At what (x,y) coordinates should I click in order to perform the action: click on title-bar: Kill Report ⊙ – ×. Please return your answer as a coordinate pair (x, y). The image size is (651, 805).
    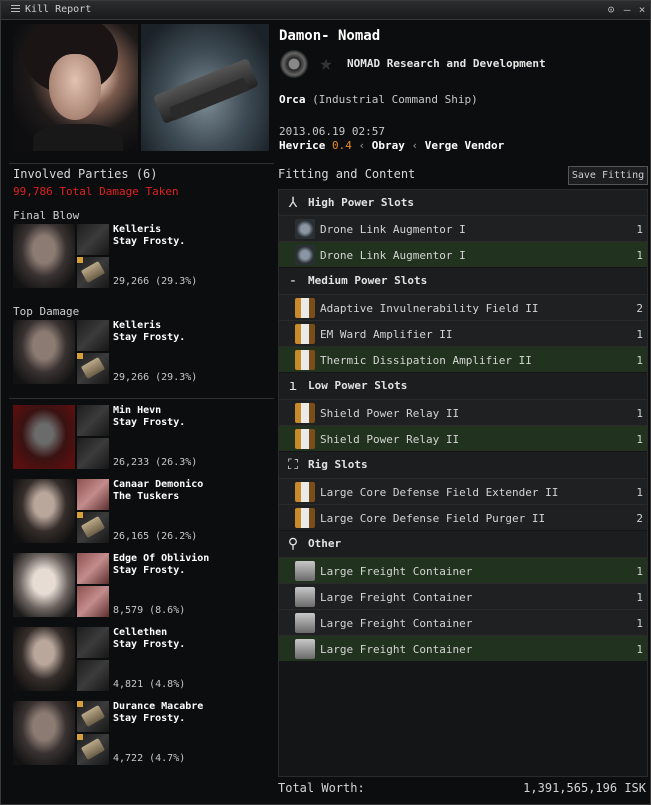
    Looking at the image, I should click on (325, 10).